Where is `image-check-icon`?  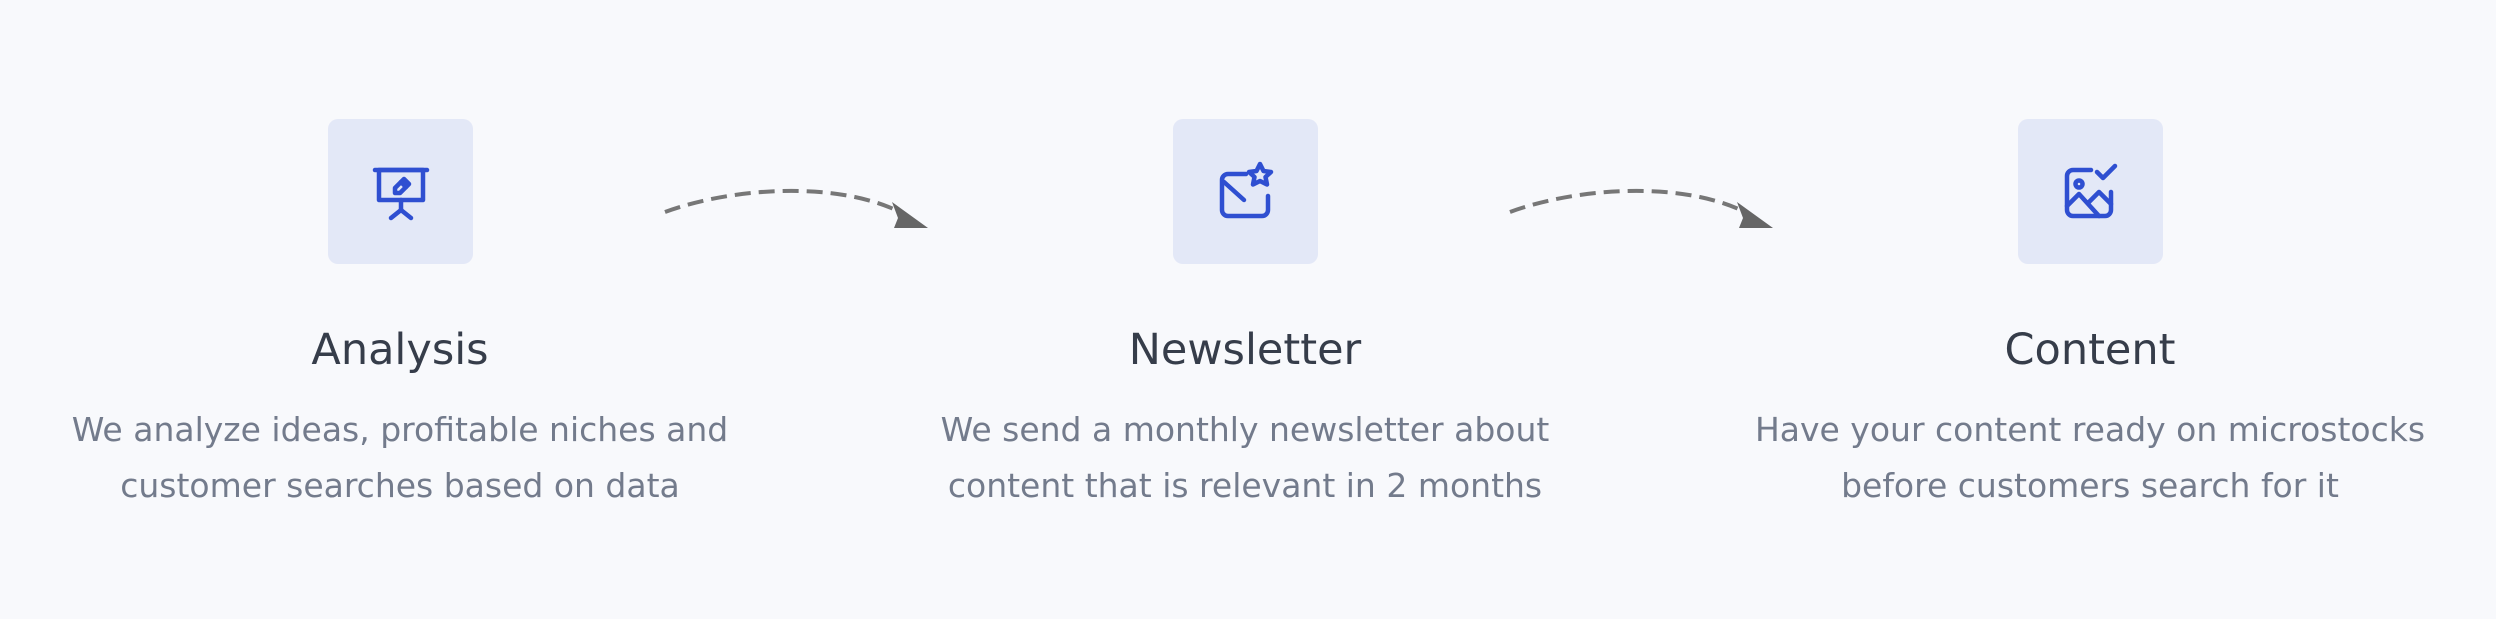 image-check-icon is located at coordinates (2090, 190).